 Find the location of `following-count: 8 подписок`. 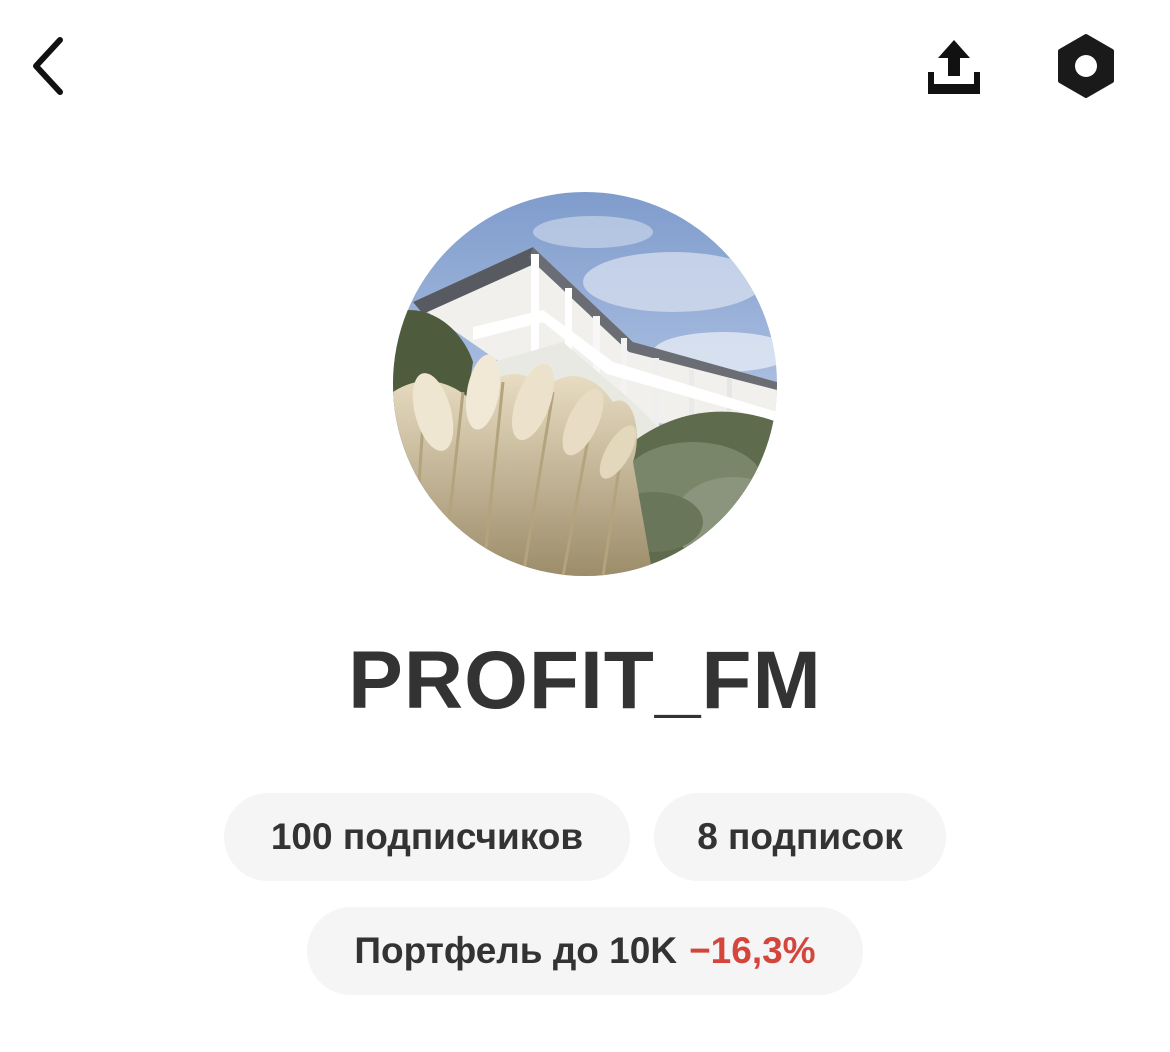

following-count: 8 подписок is located at coordinates (800, 836).